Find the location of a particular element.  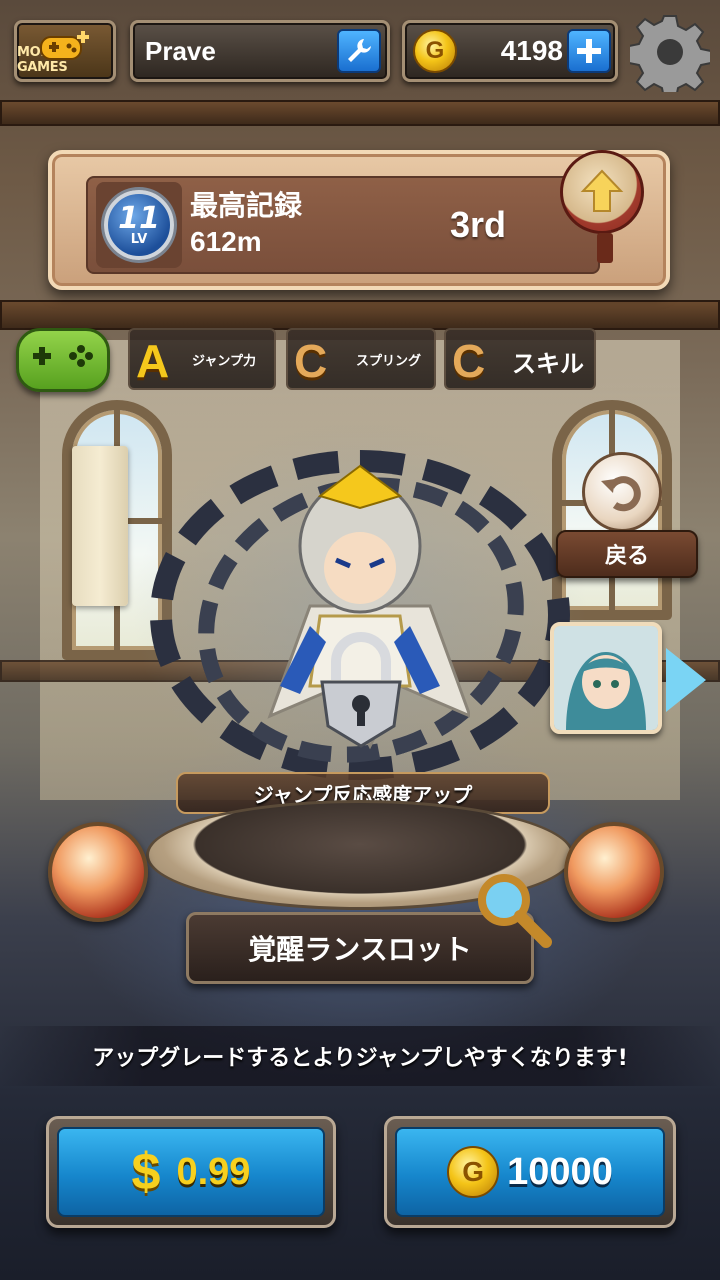

leaderboard-button is located at coordinates (602, 206).